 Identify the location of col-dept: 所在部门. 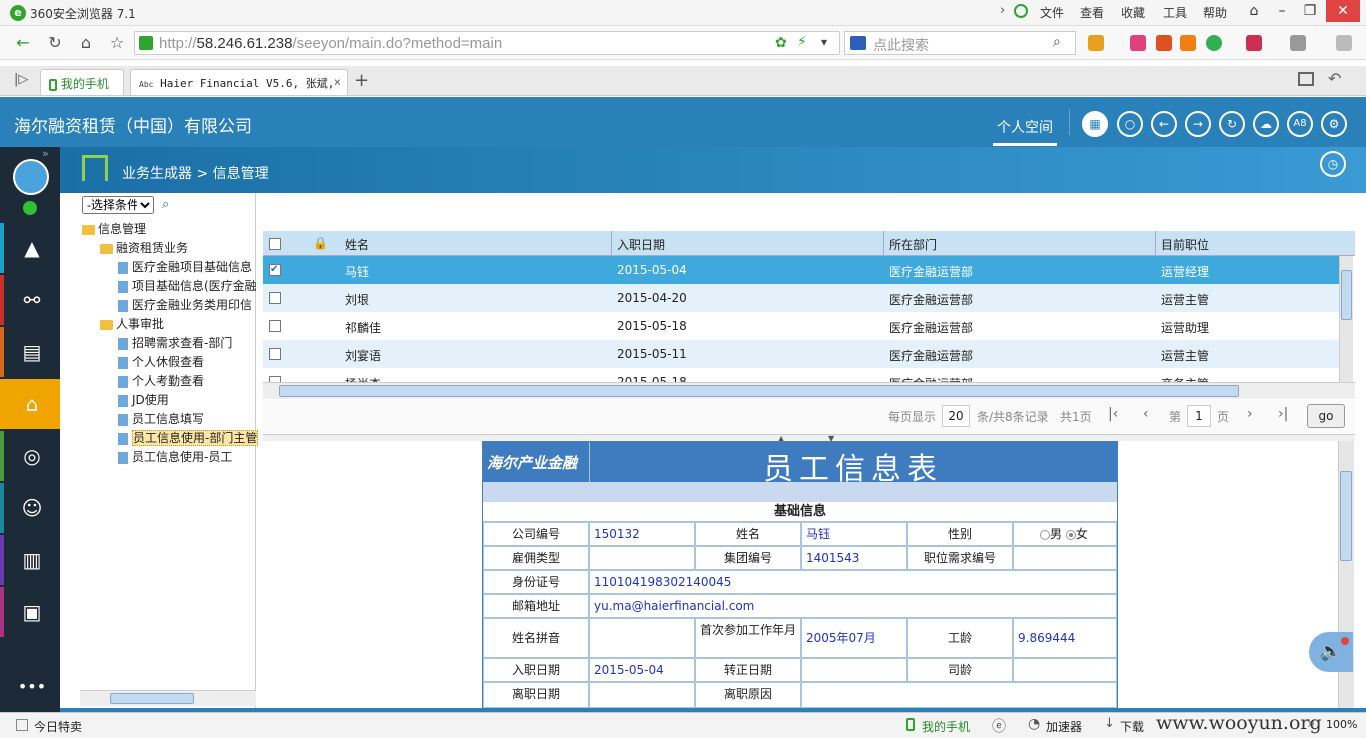
(913, 244).